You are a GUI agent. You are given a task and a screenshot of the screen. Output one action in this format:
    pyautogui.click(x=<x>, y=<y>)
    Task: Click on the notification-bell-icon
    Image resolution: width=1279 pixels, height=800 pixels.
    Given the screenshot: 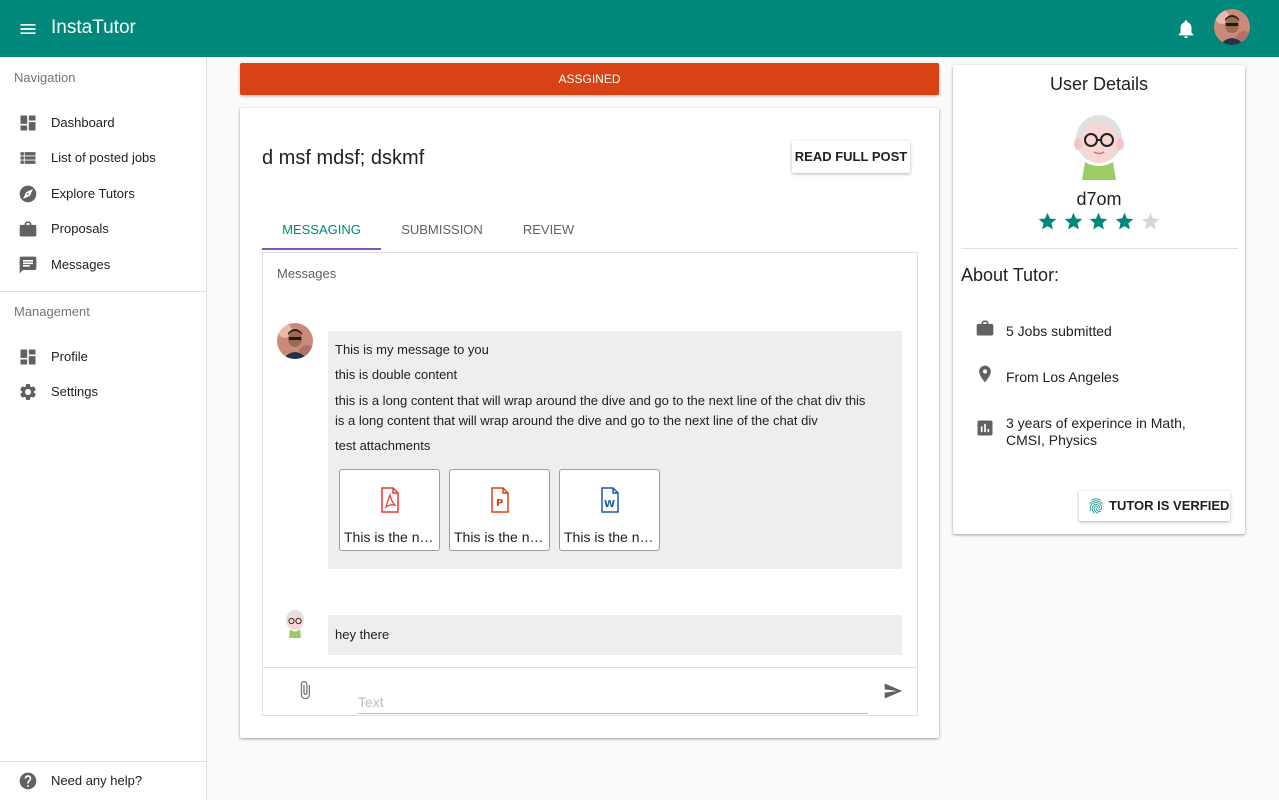 What is the action you would take?
    pyautogui.click(x=1186, y=29)
    